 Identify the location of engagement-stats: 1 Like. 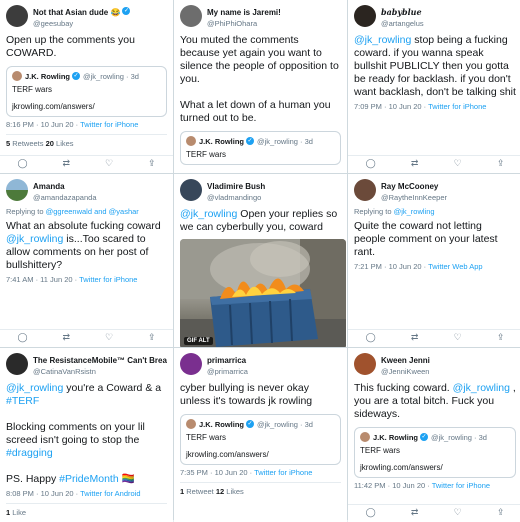
(86, 510).